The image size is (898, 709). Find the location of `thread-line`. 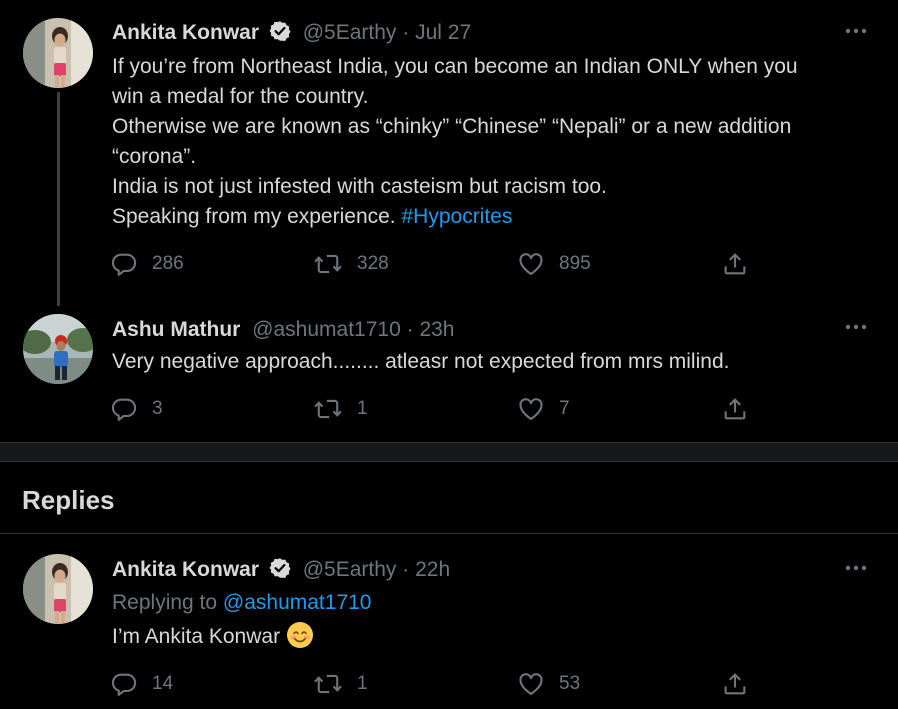

thread-line is located at coordinates (58, 199).